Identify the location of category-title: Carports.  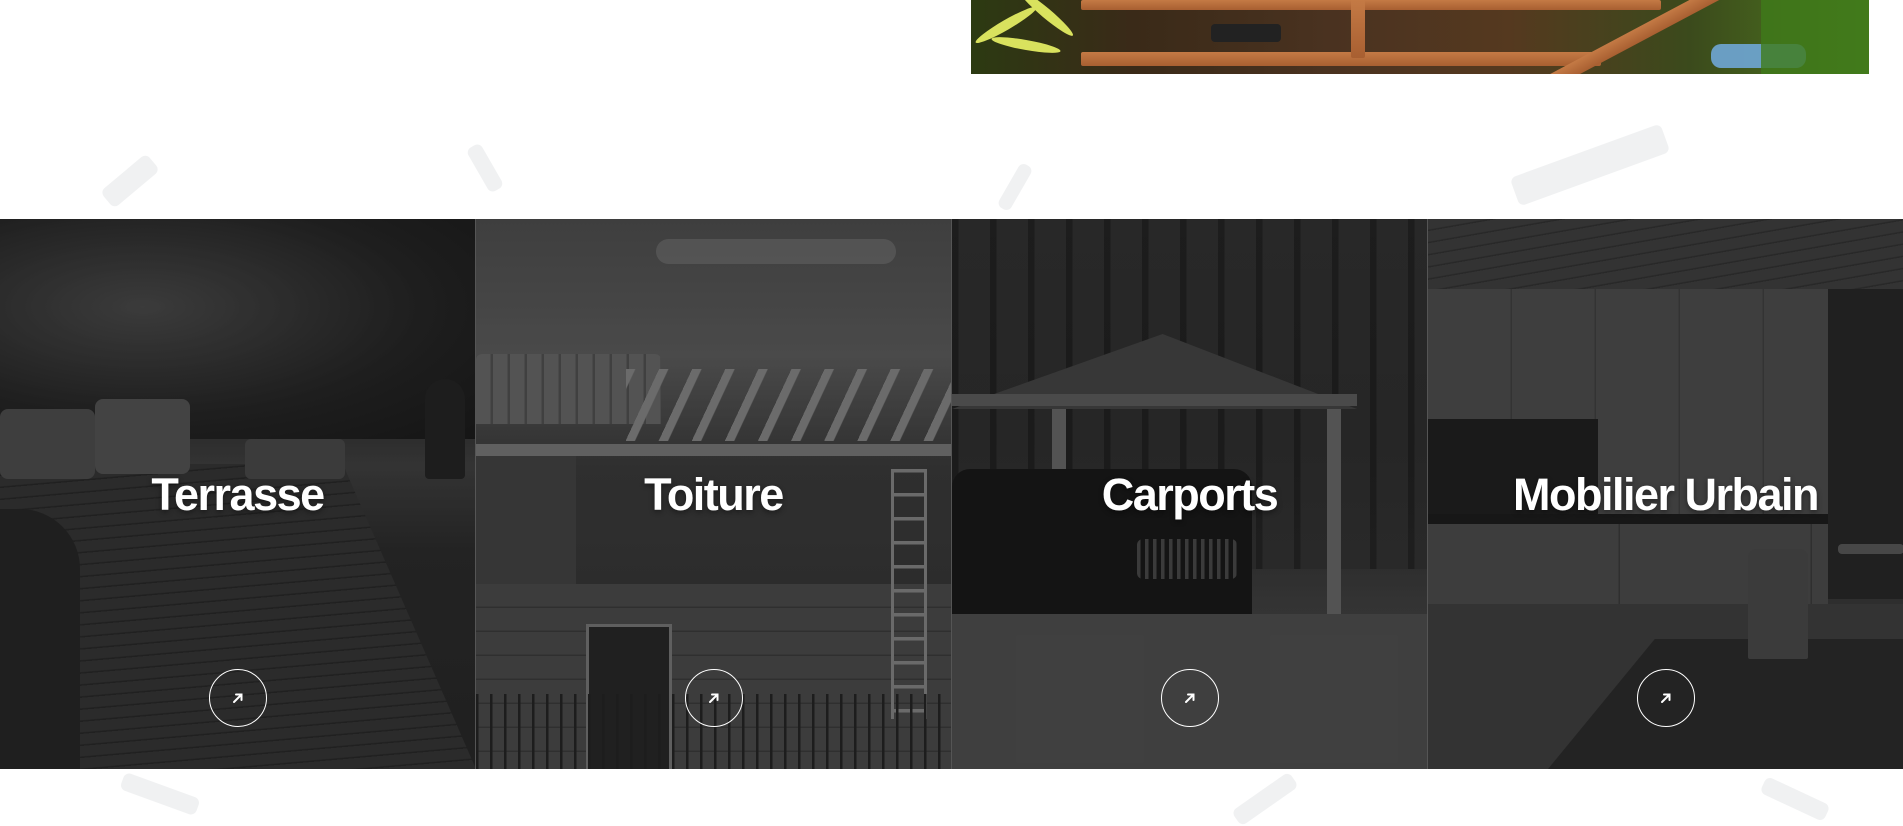
(1190, 494).